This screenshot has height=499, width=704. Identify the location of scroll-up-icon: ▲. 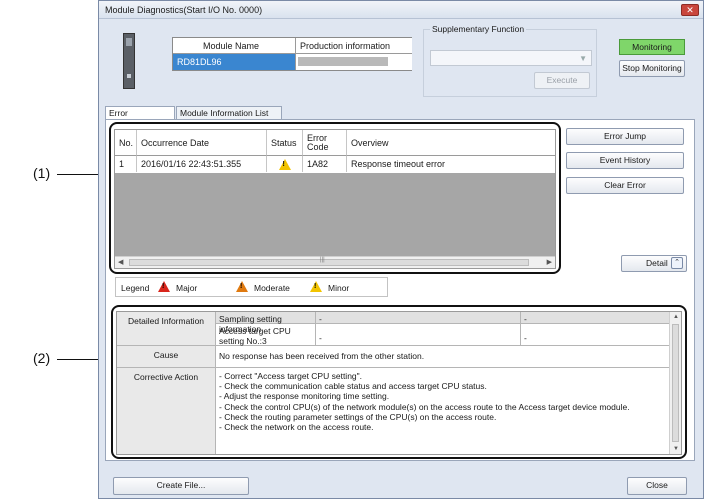
(676, 317).